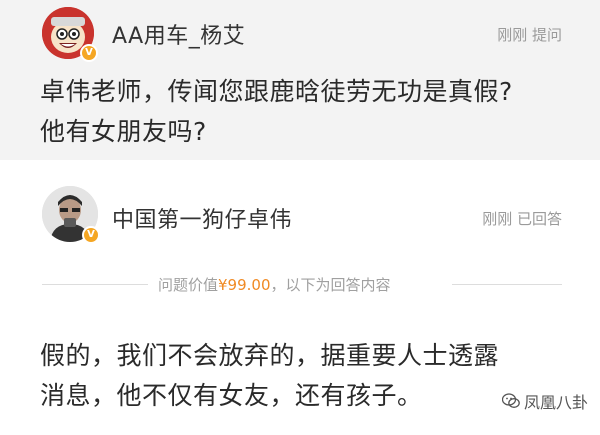 This screenshot has width=600, height=435. Describe the element at coordinates (522, 219) in the screenshot. I see `answer-meta: 刚刚 已回答` at that location.